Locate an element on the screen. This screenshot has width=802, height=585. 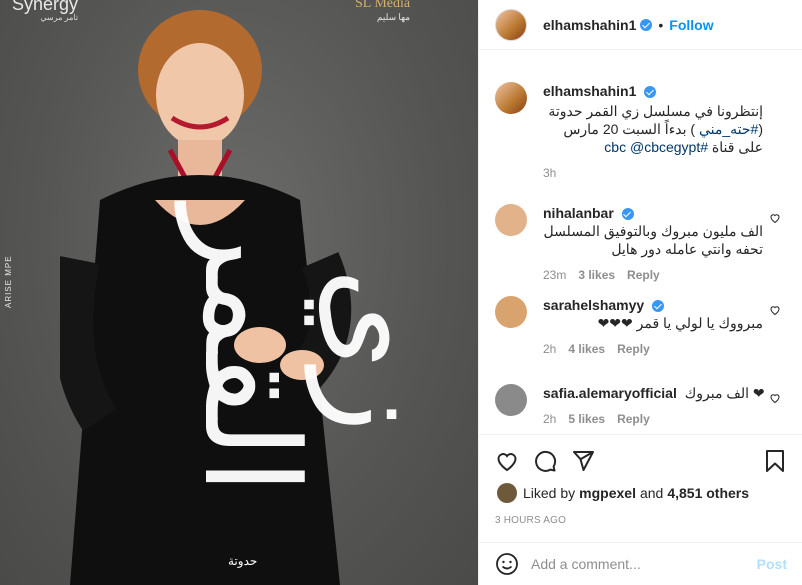
likes-connector: and is located at coordinates (651, 493).